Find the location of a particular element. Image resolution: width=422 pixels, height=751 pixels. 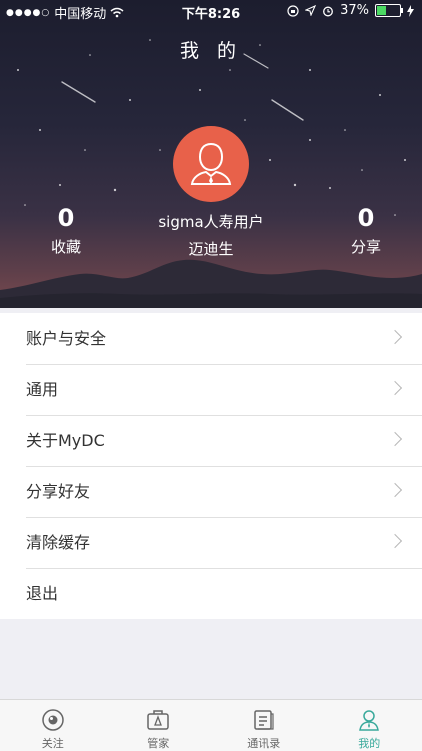

location-arrow-icon is located at coordinates (310, 10).